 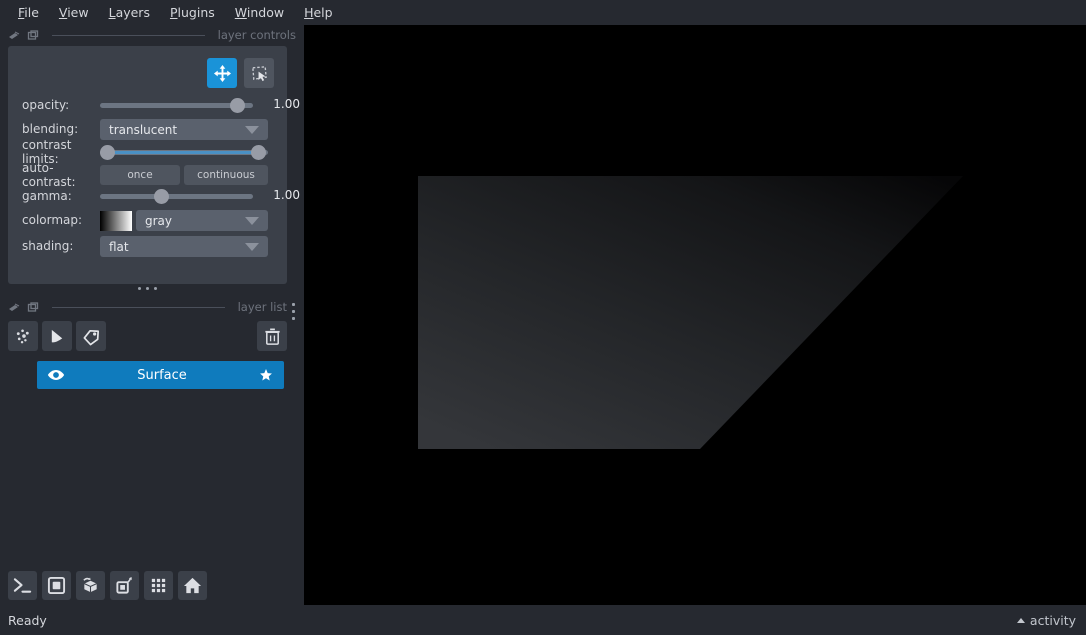 I want to click on console-button, so click(x=22, y=585).